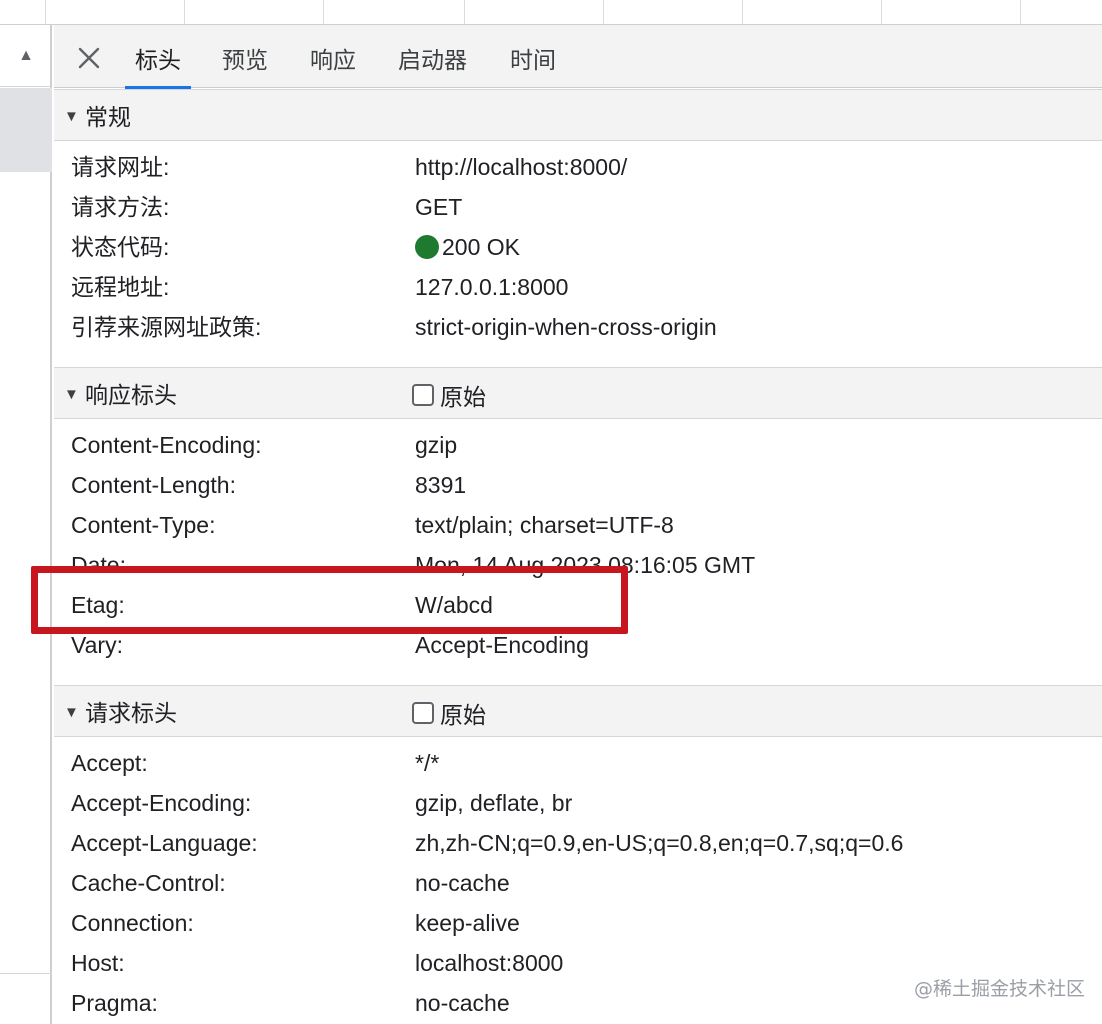 The width and height of the screenshot is (1102, 1024). Describe the element at coordinates (166, 327) in the screenshot. I see `header-key: 引荐来源网址政策:` at that location.